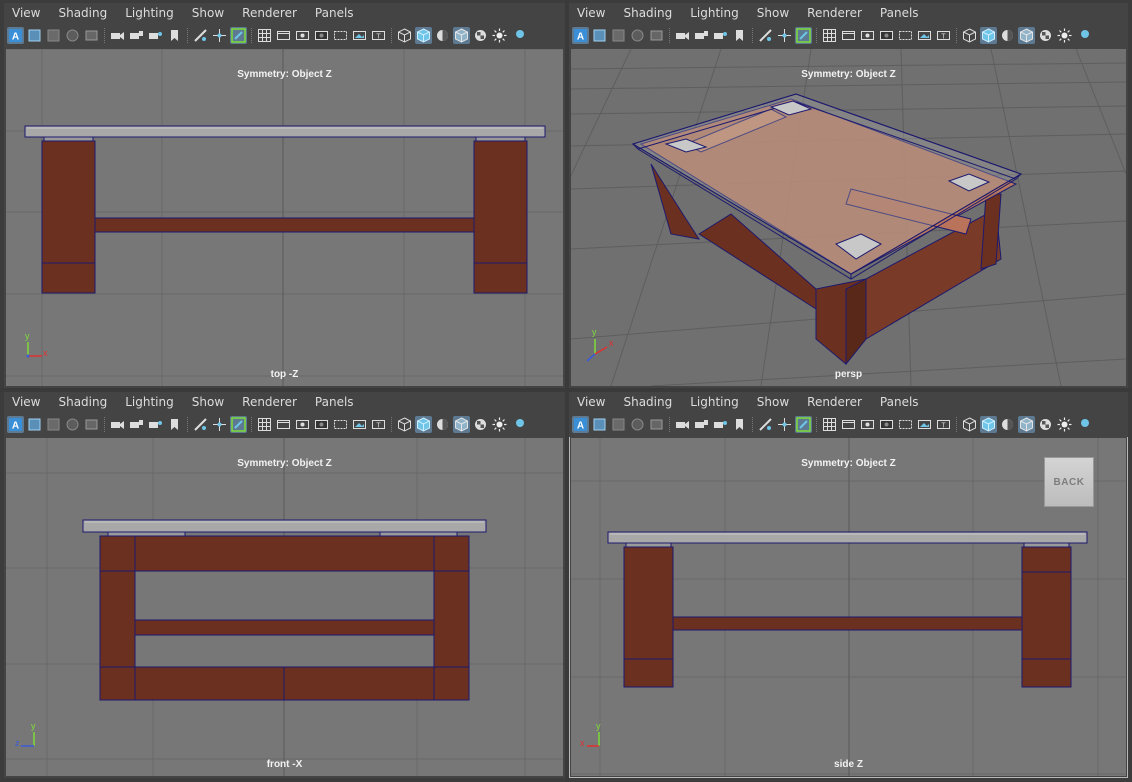 Image resolution: width=1132 pixels, height=782 pixels. I want to click on pencil-icon, so click(238, 424).